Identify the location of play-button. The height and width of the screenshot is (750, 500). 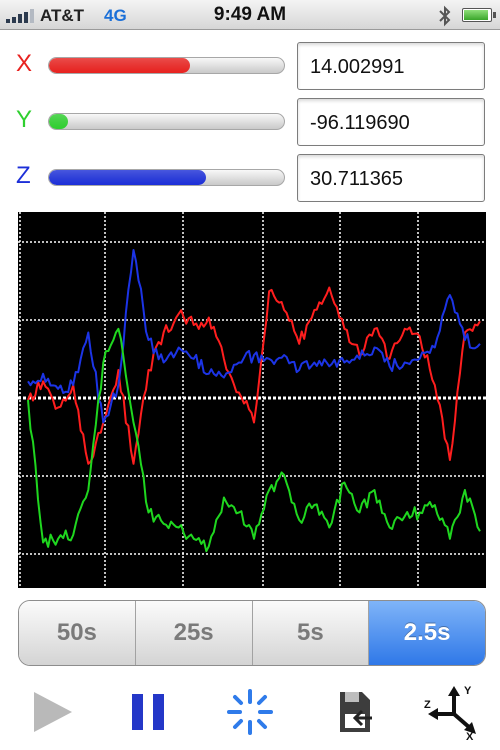
(52, 712).